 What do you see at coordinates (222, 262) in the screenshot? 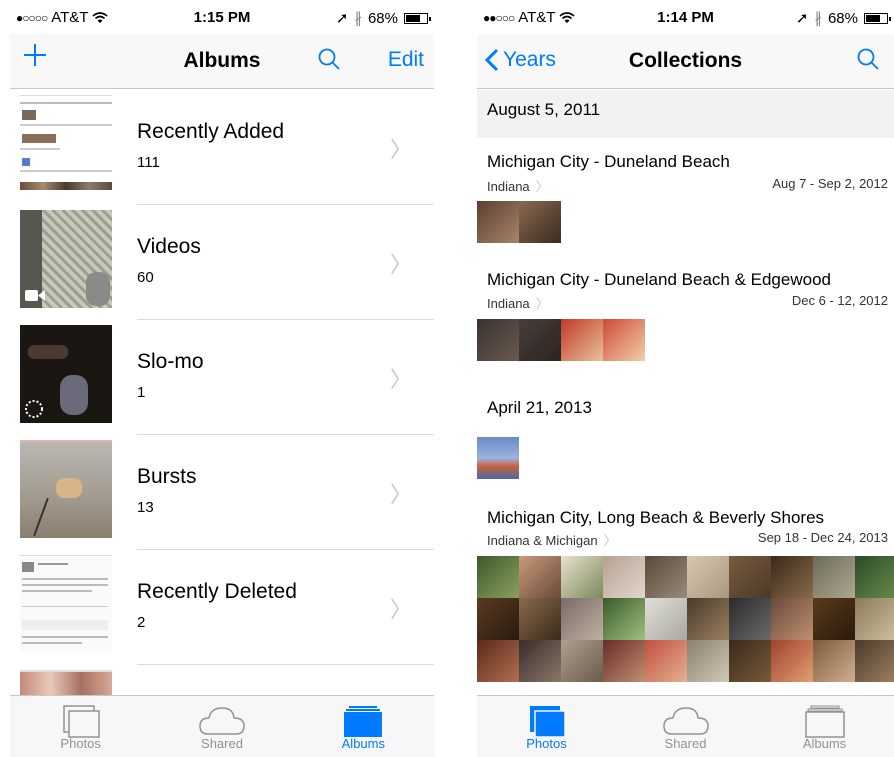
I see `album-row-videos: Videos 60 〉` at bounding box center [222, 262].